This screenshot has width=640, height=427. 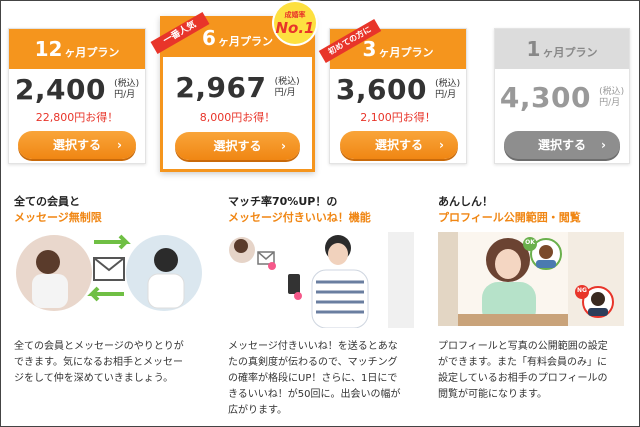 I want to click on savings-text: 2,100円お得！, so click(x=398, y=117).